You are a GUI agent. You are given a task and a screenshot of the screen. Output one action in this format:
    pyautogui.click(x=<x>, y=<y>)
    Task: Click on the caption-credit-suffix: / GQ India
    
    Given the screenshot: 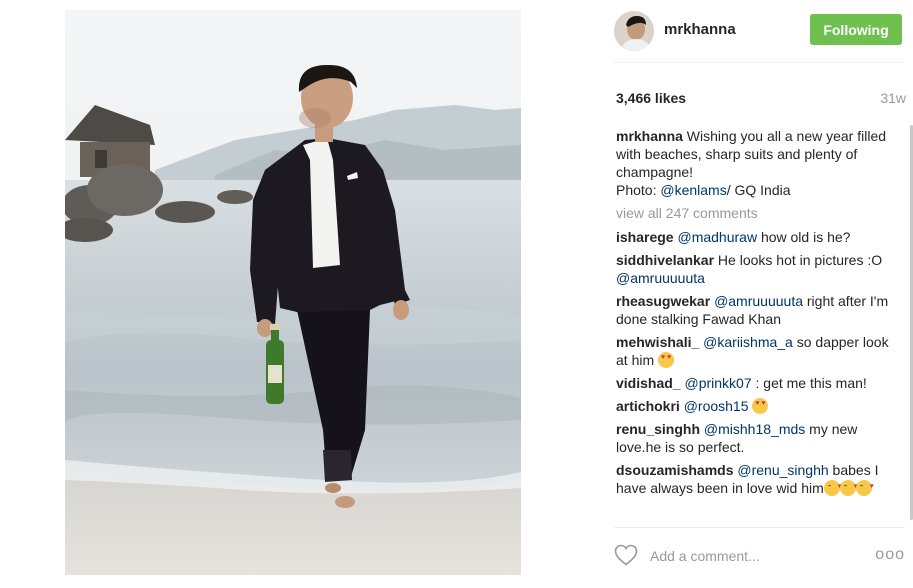 What is the action you would take?
    pyautogui.click(x=758, y=190)
    